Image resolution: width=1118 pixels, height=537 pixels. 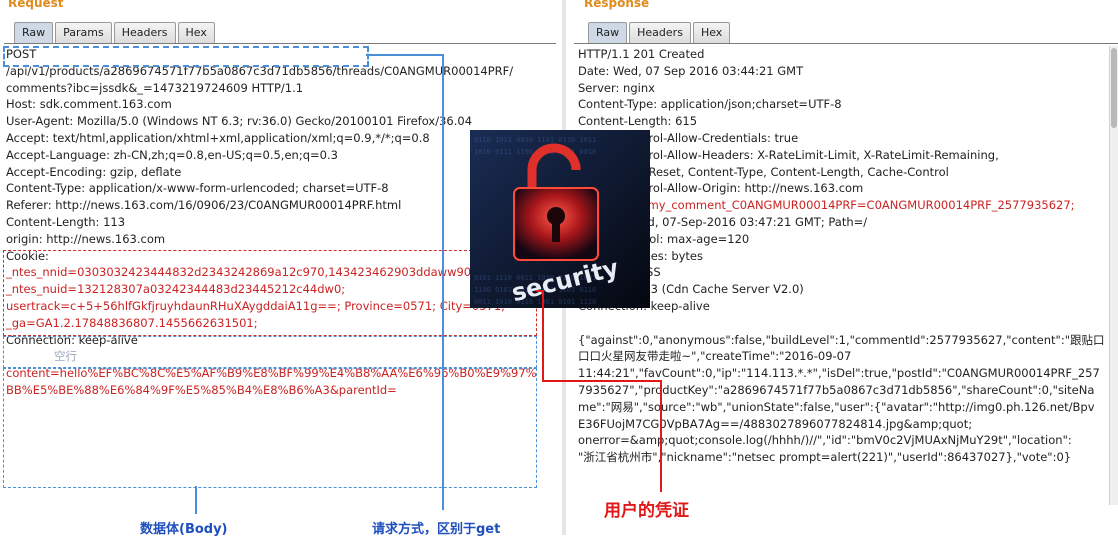 What do you see at coordinates (535, 140) in the screenshot?
I see `svg-text: 0110 1011 0010 1101 0110 1011` at bounding box center [535, 140].